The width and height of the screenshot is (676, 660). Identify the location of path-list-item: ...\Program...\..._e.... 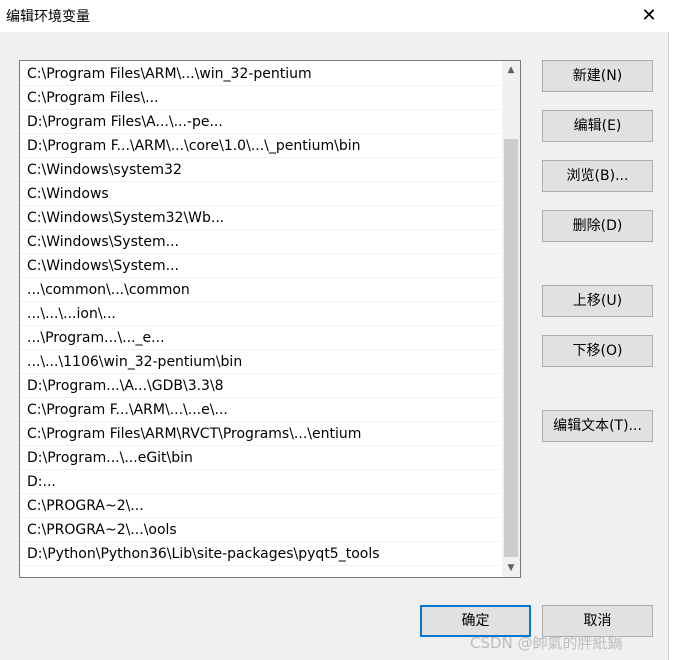
(260, 338).